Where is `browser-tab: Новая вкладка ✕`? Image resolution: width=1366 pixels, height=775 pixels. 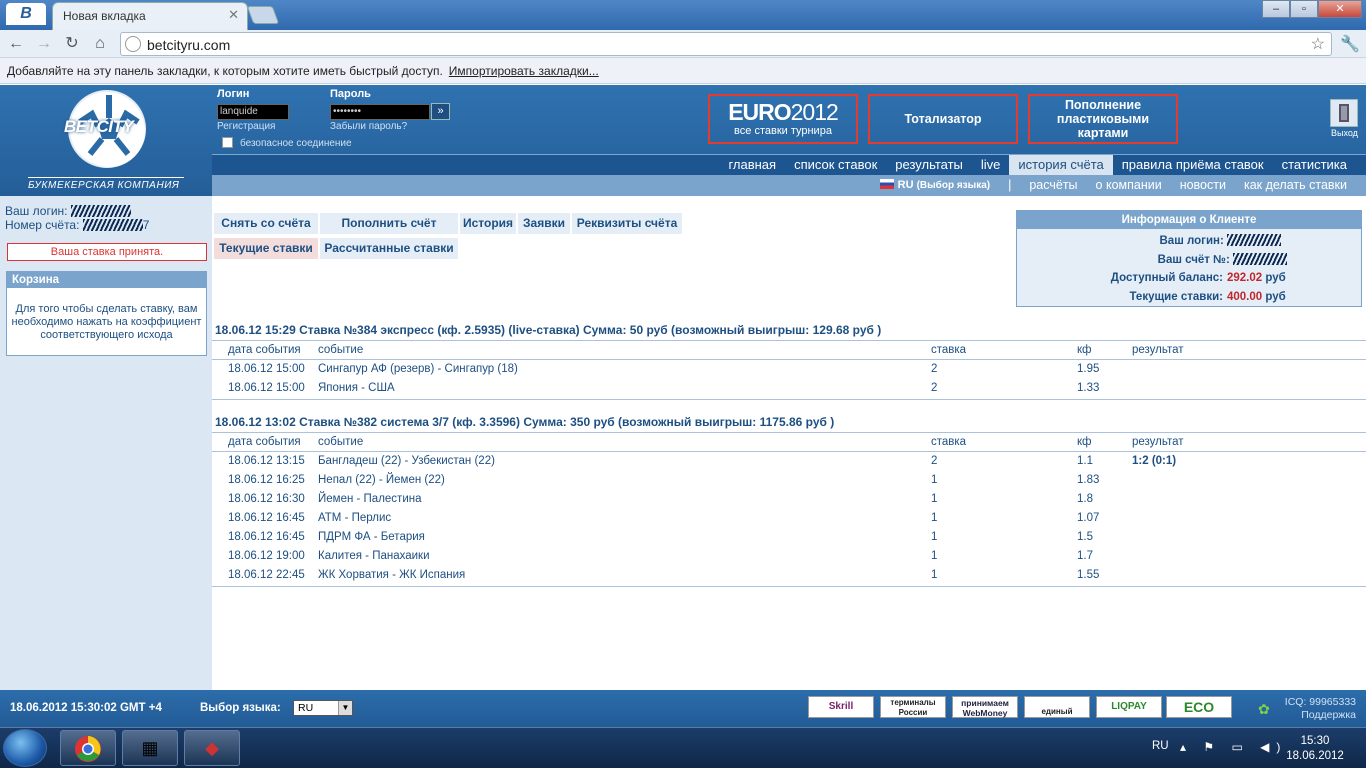
browser-tab: Новая вкладка ✕ is located at coordinates (150, 16).